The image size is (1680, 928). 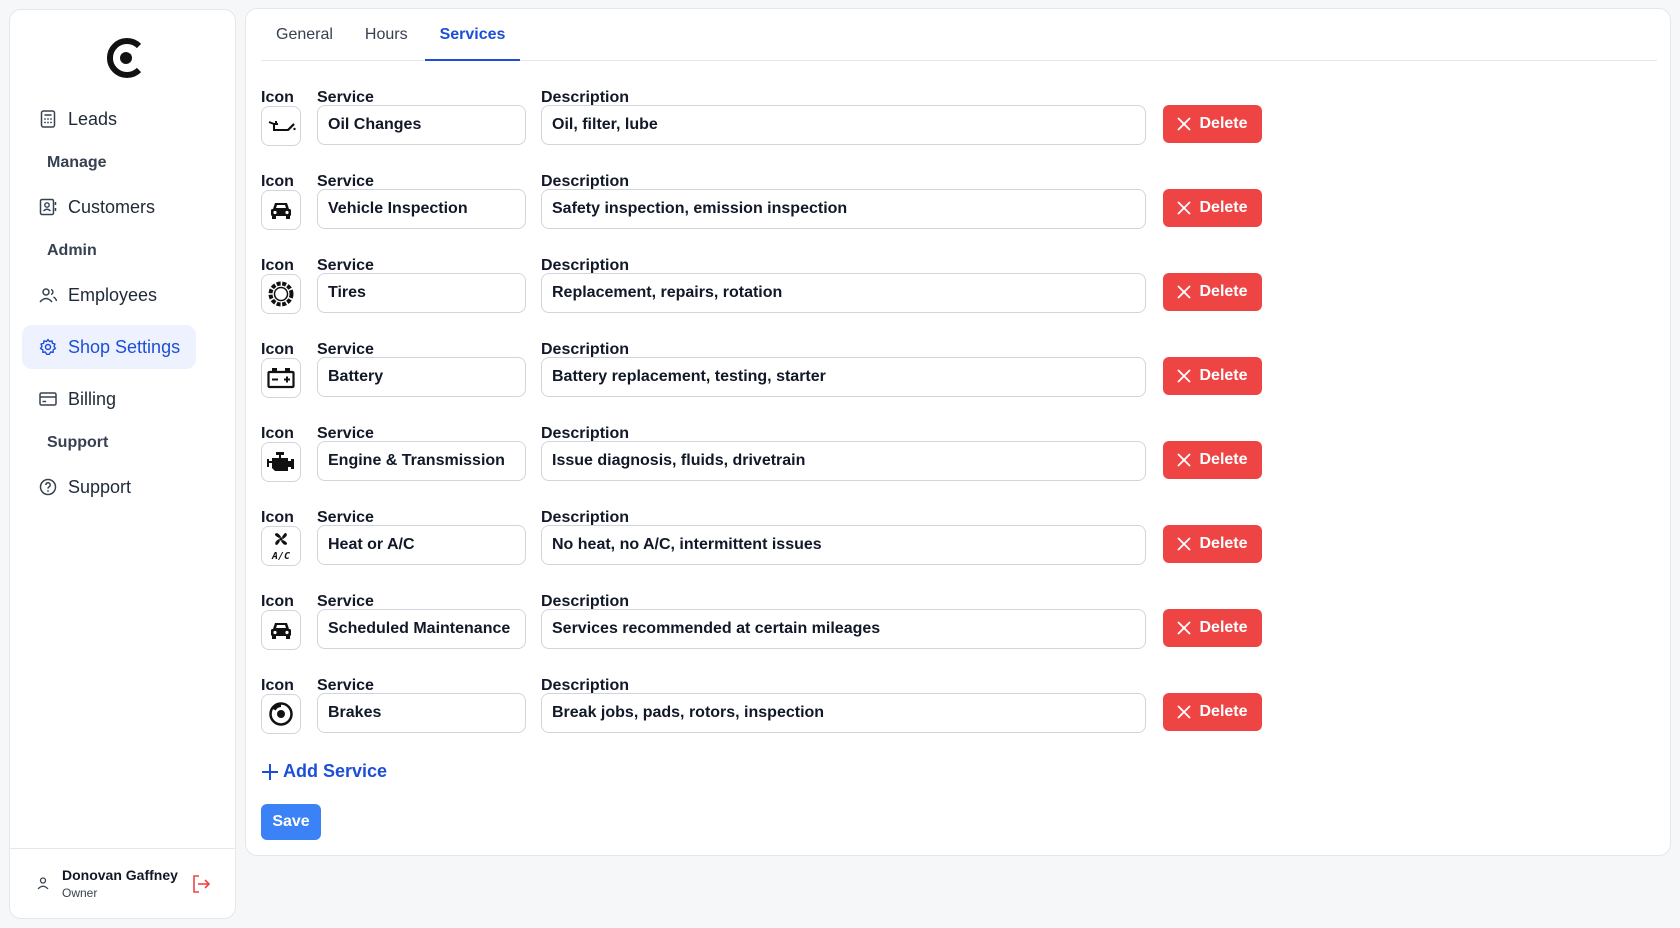 I want to click on tire-icon, so click(x=281, y=294).